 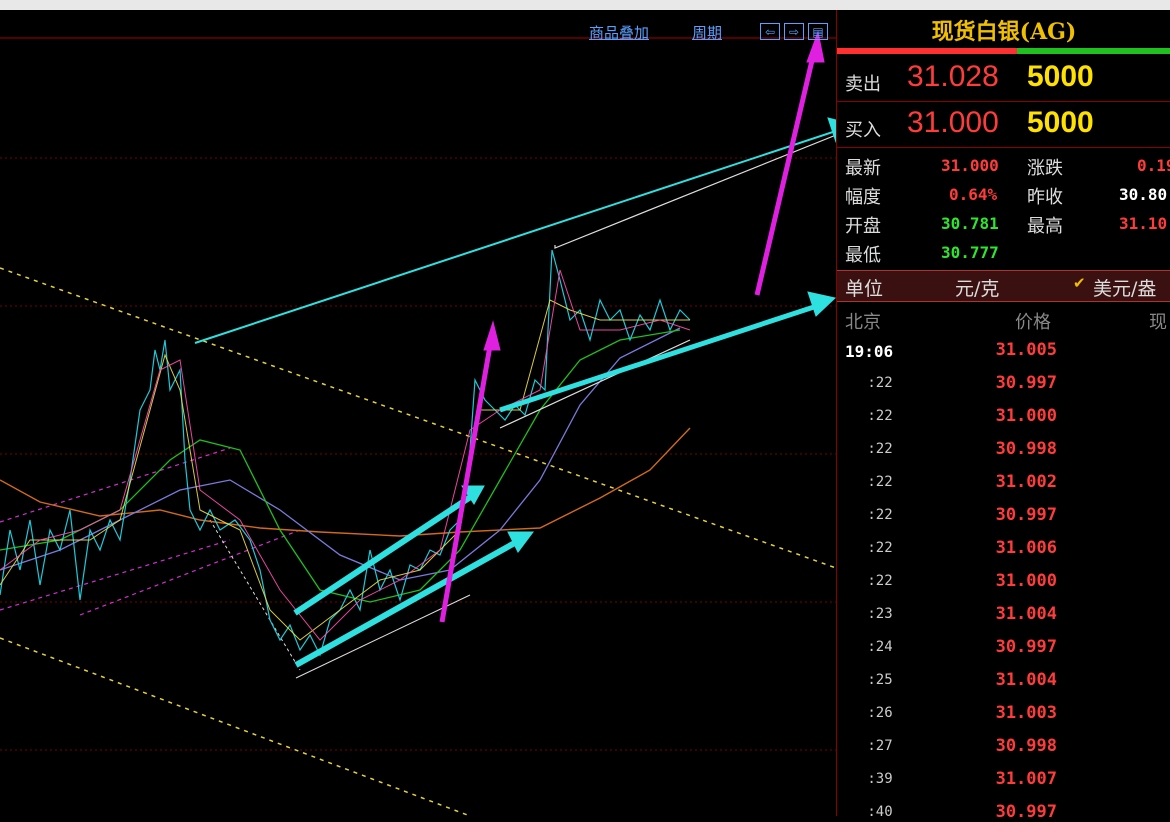 I want to click on low-label: 最低, so click(x=863, y=255).